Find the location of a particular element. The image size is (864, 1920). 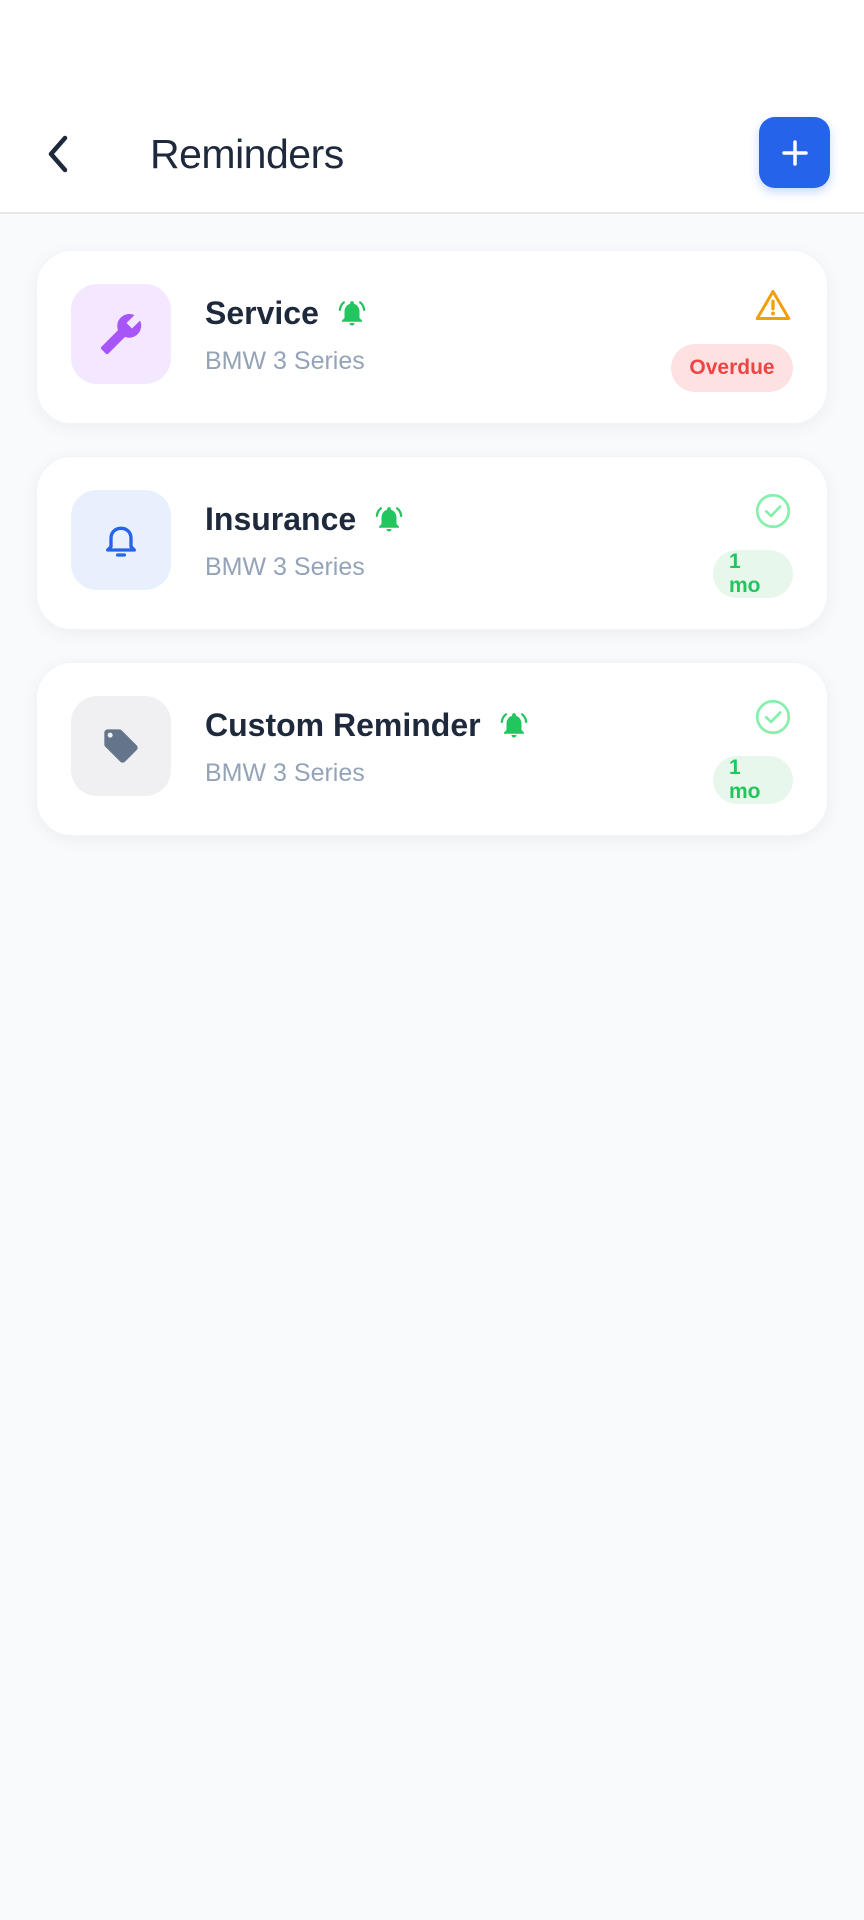

app-header: Reminders is located at coordinates (432, 107).